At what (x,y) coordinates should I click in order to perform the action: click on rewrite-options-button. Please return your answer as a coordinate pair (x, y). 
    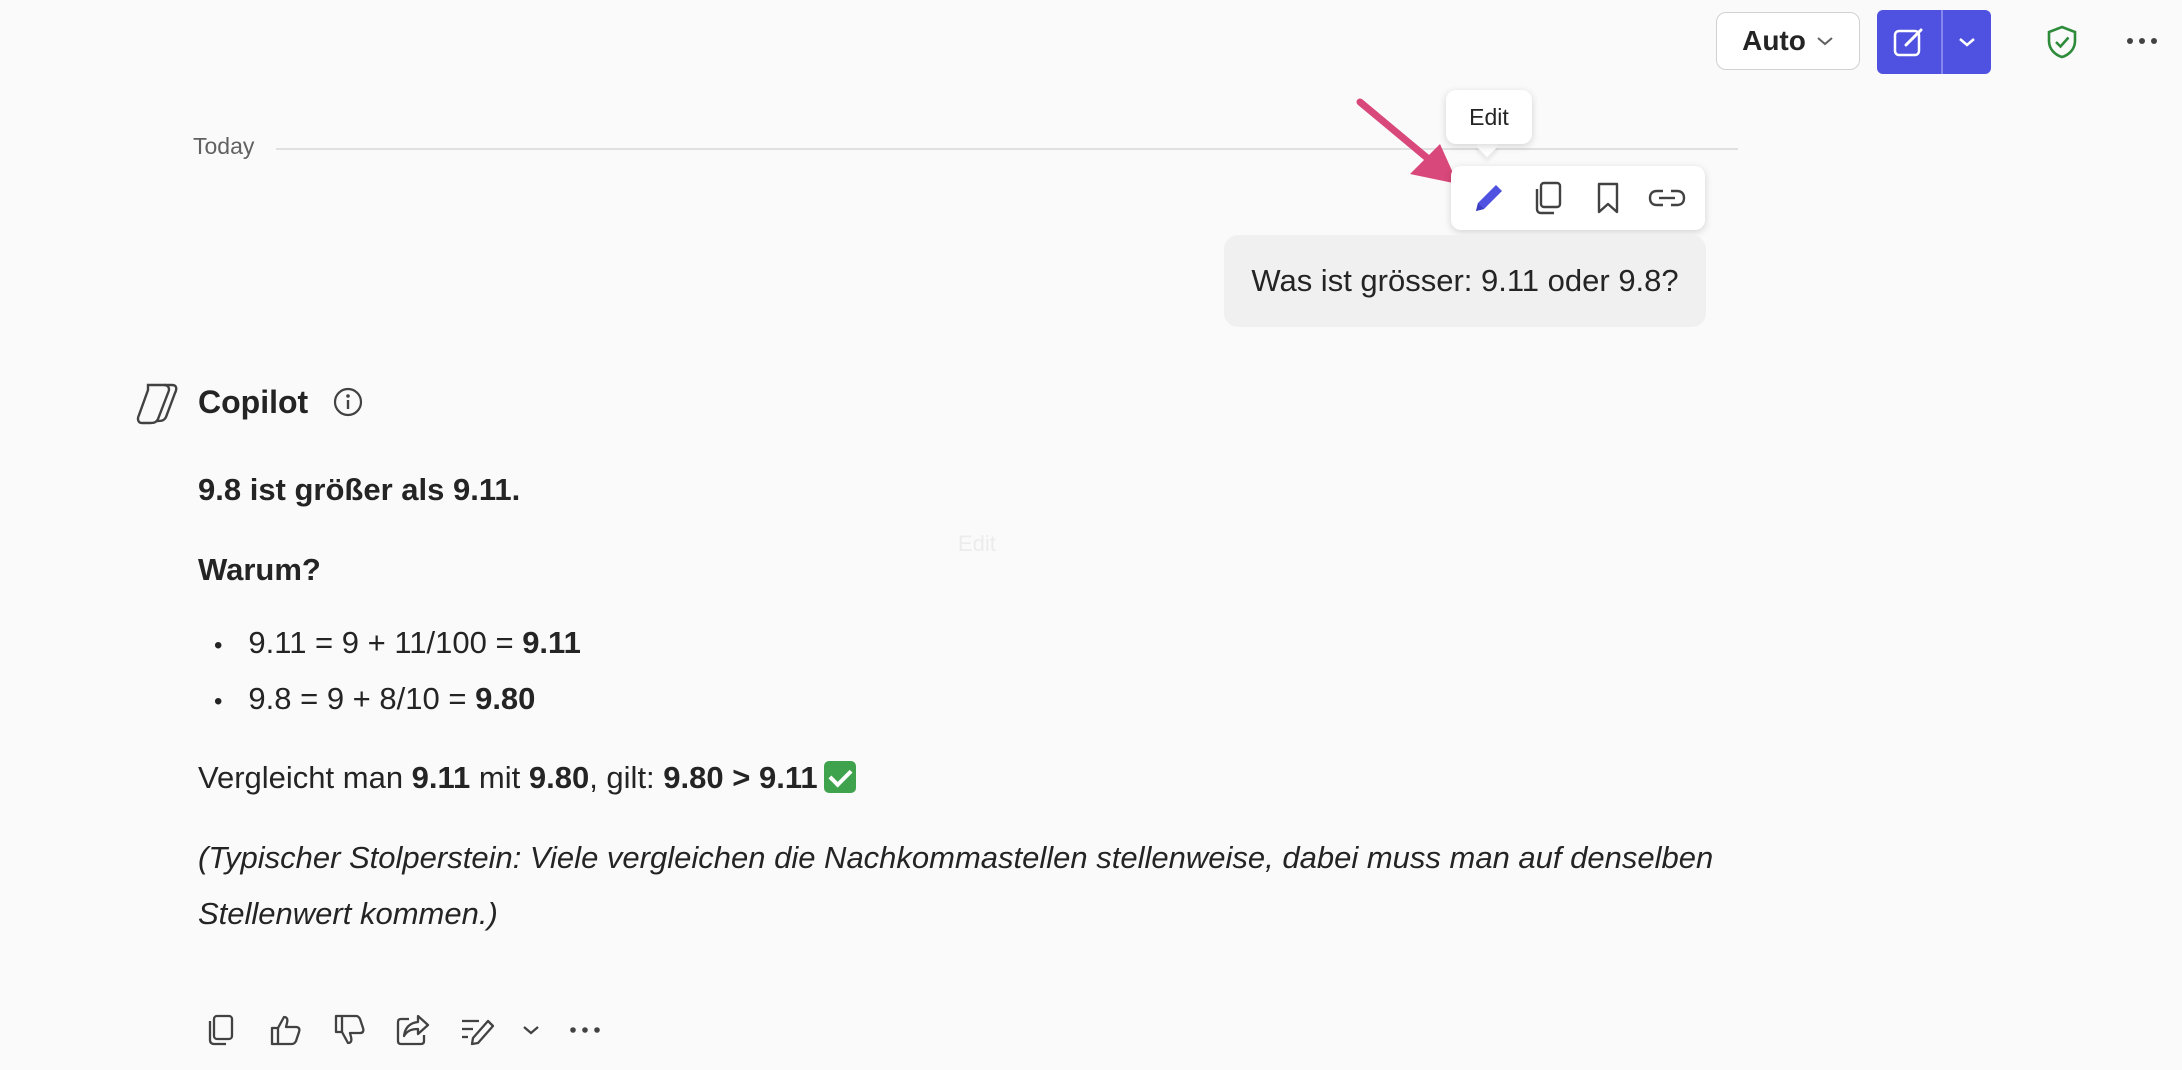
    Looking at the image, I should click on (531, 1030).